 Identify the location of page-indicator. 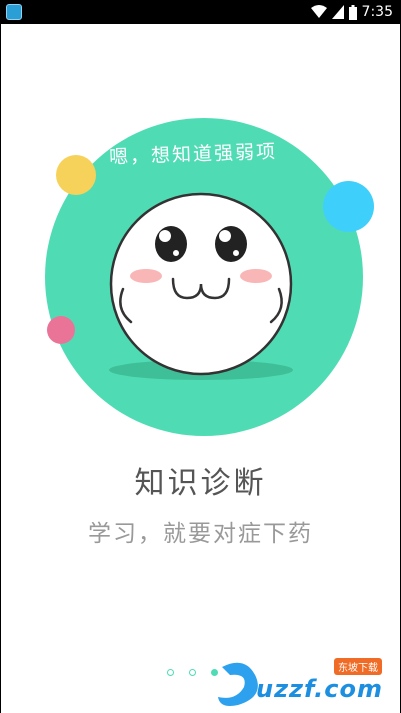
(192, 672).